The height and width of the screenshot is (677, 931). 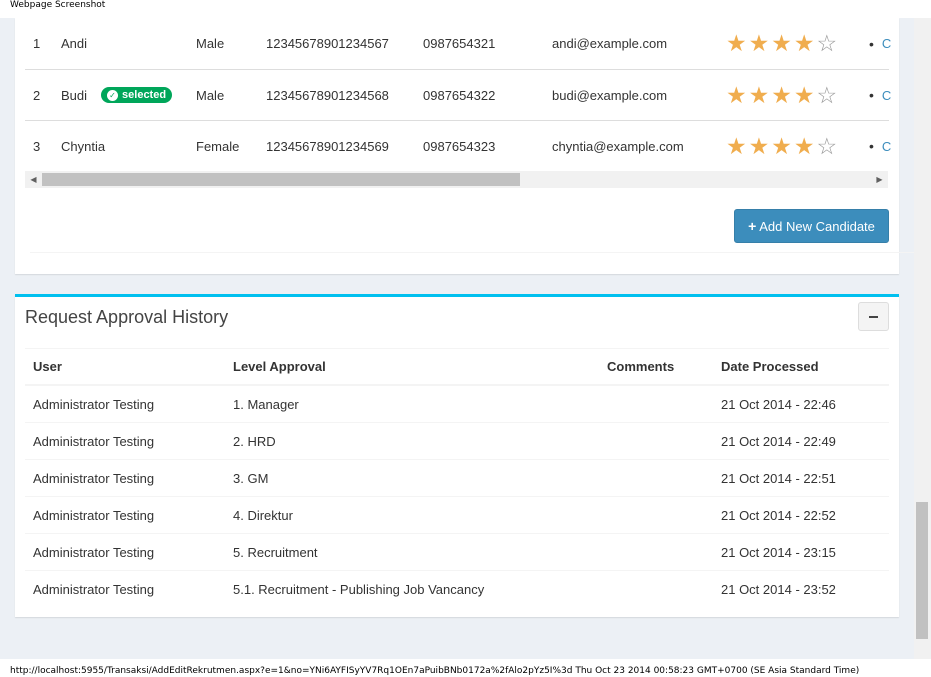 I want to click on candidate-name-cell: Andi, so click(x=74, y=43).